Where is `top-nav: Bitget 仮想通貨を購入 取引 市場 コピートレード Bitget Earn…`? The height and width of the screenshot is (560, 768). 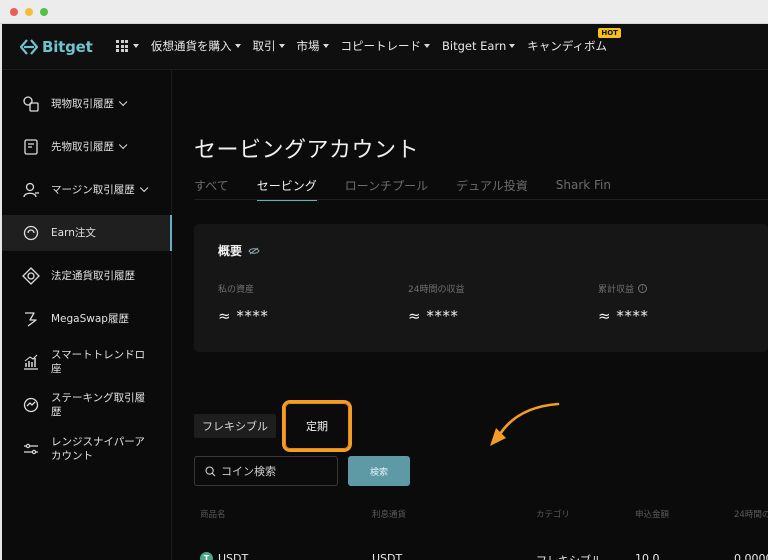 top-nav: Bitget 仮想通貨を購入 取引 市場 コピートレード Bitget Earn… is located at coordinates (385, 47).